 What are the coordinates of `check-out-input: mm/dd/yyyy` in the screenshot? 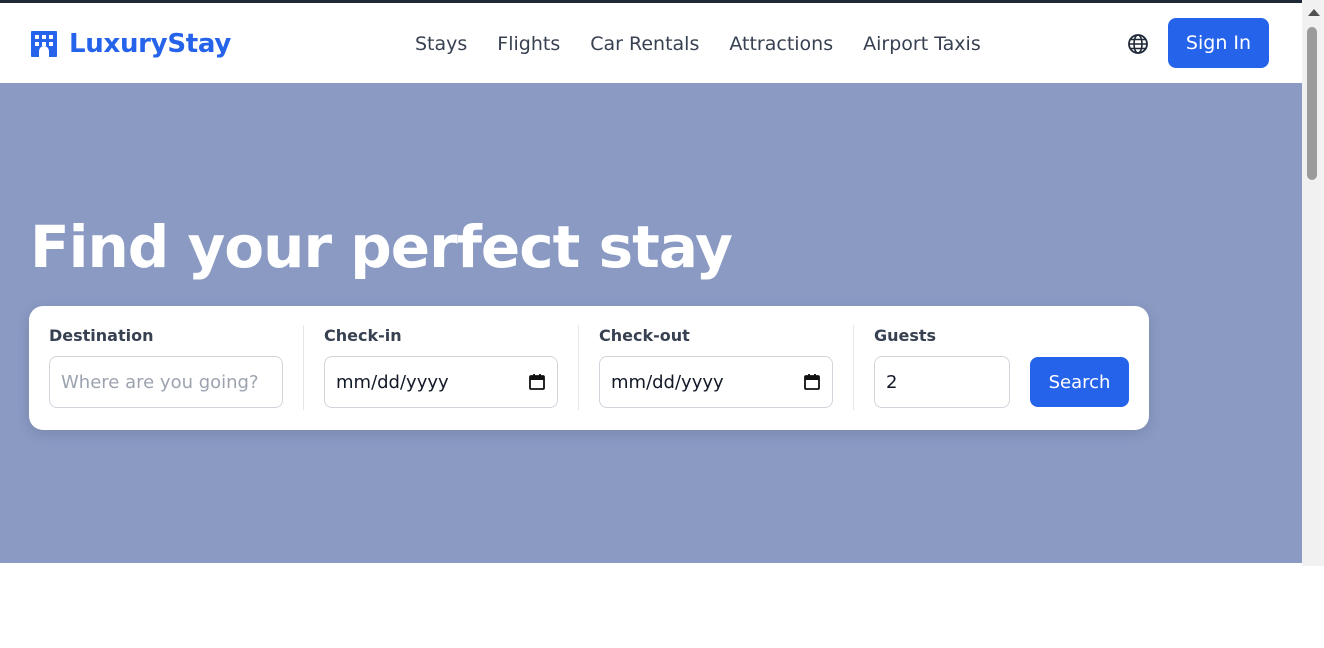 It's located at (716, 382).